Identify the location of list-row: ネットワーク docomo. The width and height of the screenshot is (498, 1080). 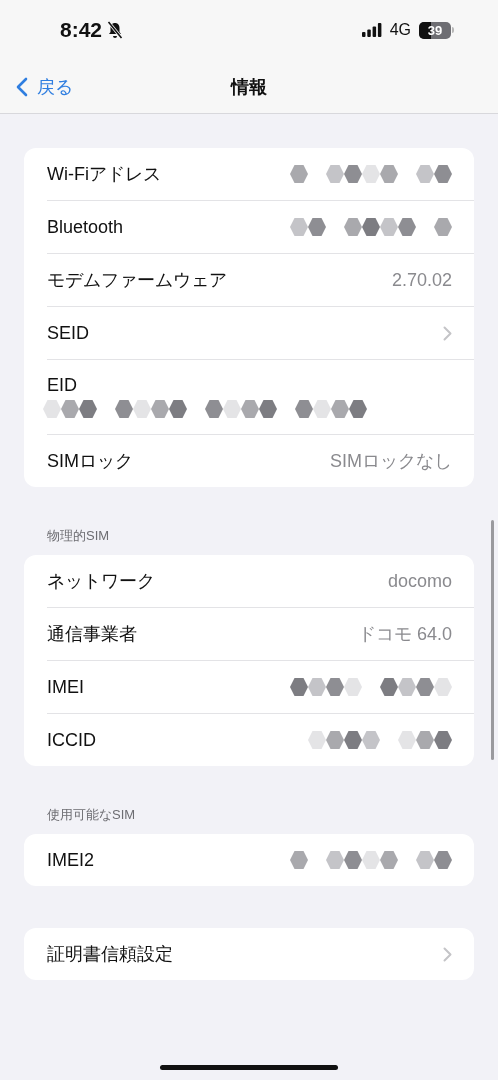
(260, 581).